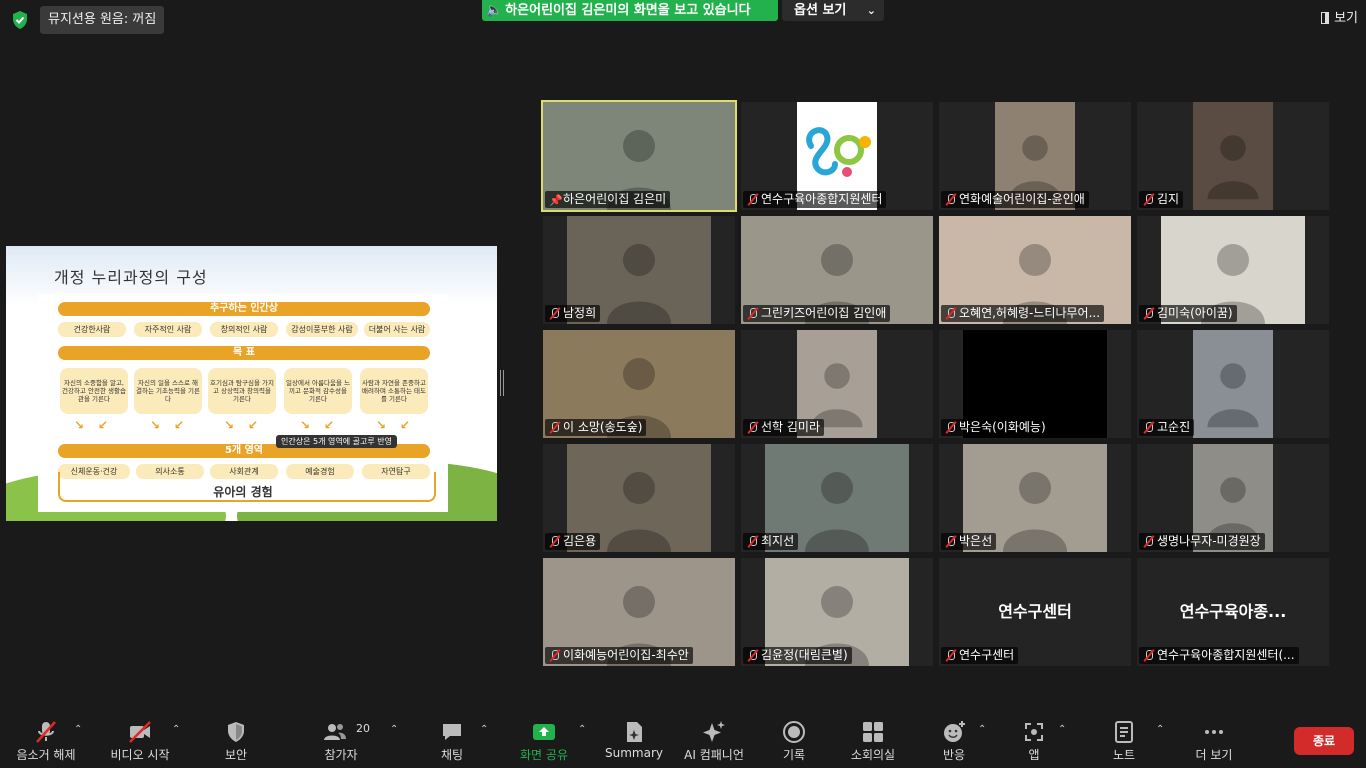 Image resolution: width=1366 pixels, height=768 pixels. I want to click on participant-display-name: 연수구센터, so click(1035, 611).